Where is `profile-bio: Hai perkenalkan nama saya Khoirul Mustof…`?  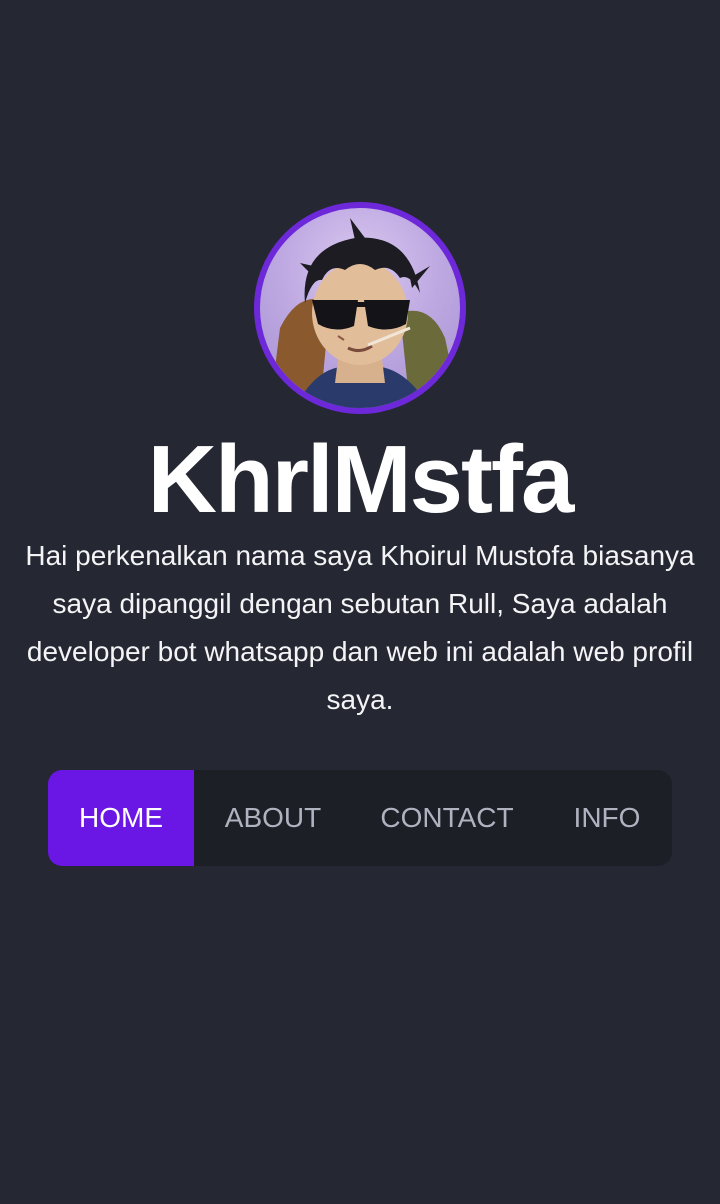
profile-bio: Hai perkenalkan nama saya Khoirul Mustof… is located at coordinates (360, 627).